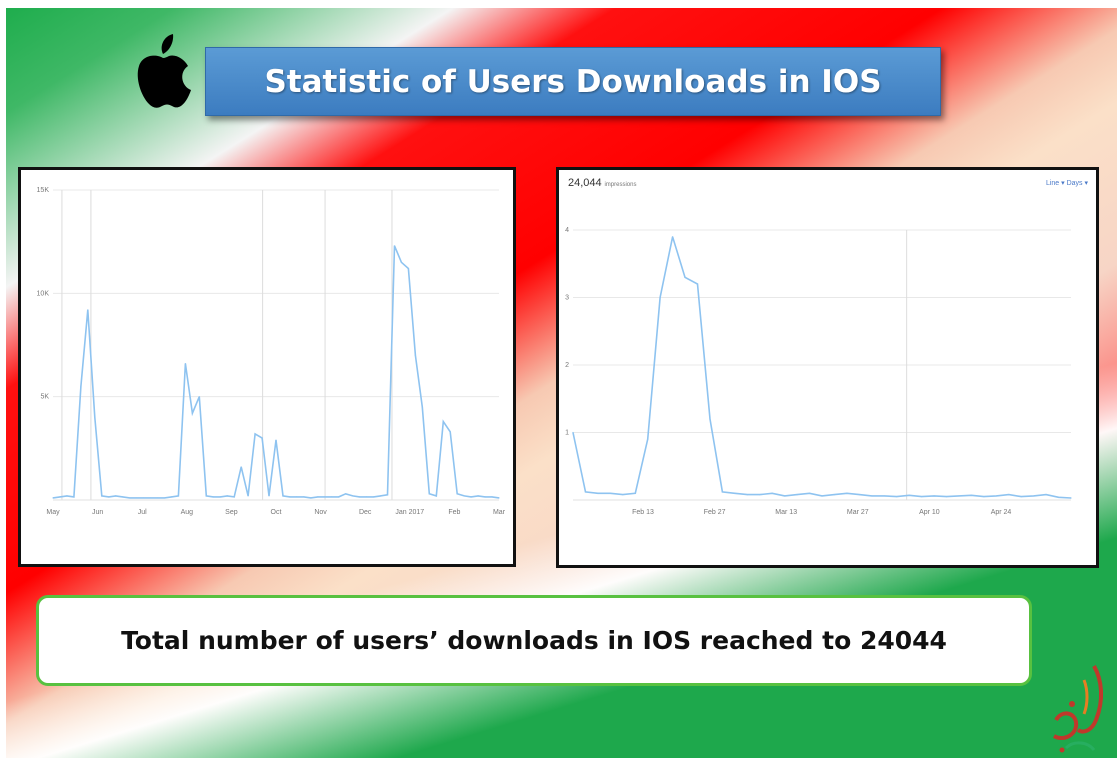 This screenshot has width=1117, height=758. What do you see at coordinates (786, 512) in the screenshot?
I see `x-tick-label: Mar 13` at bounding box center [786, 512].